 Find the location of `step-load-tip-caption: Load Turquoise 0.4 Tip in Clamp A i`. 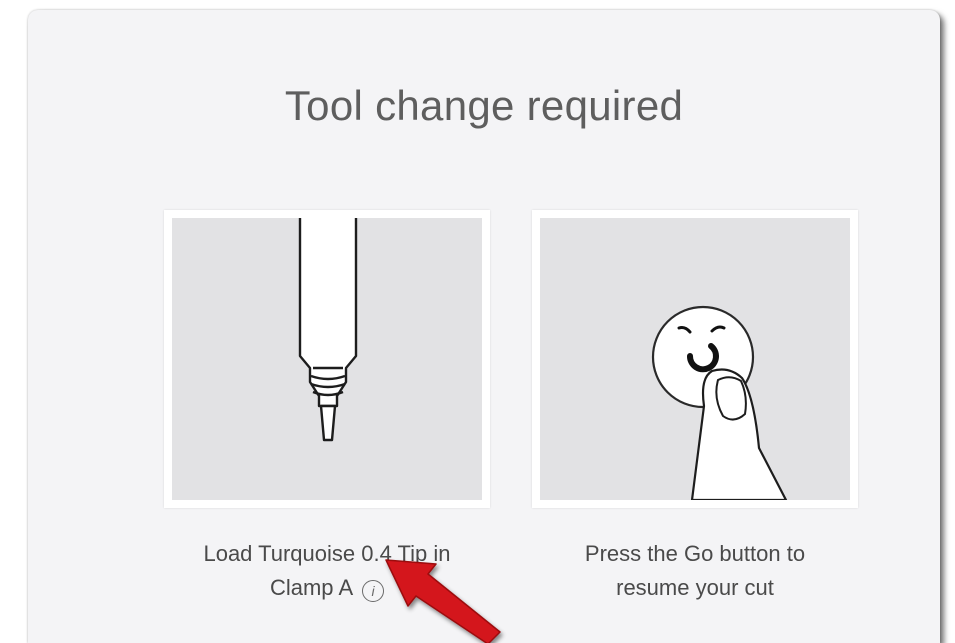

step-load-tip-caption: Load Turquoise 0.4 Tip in Clamp A i is located at coordinates (327, 571).